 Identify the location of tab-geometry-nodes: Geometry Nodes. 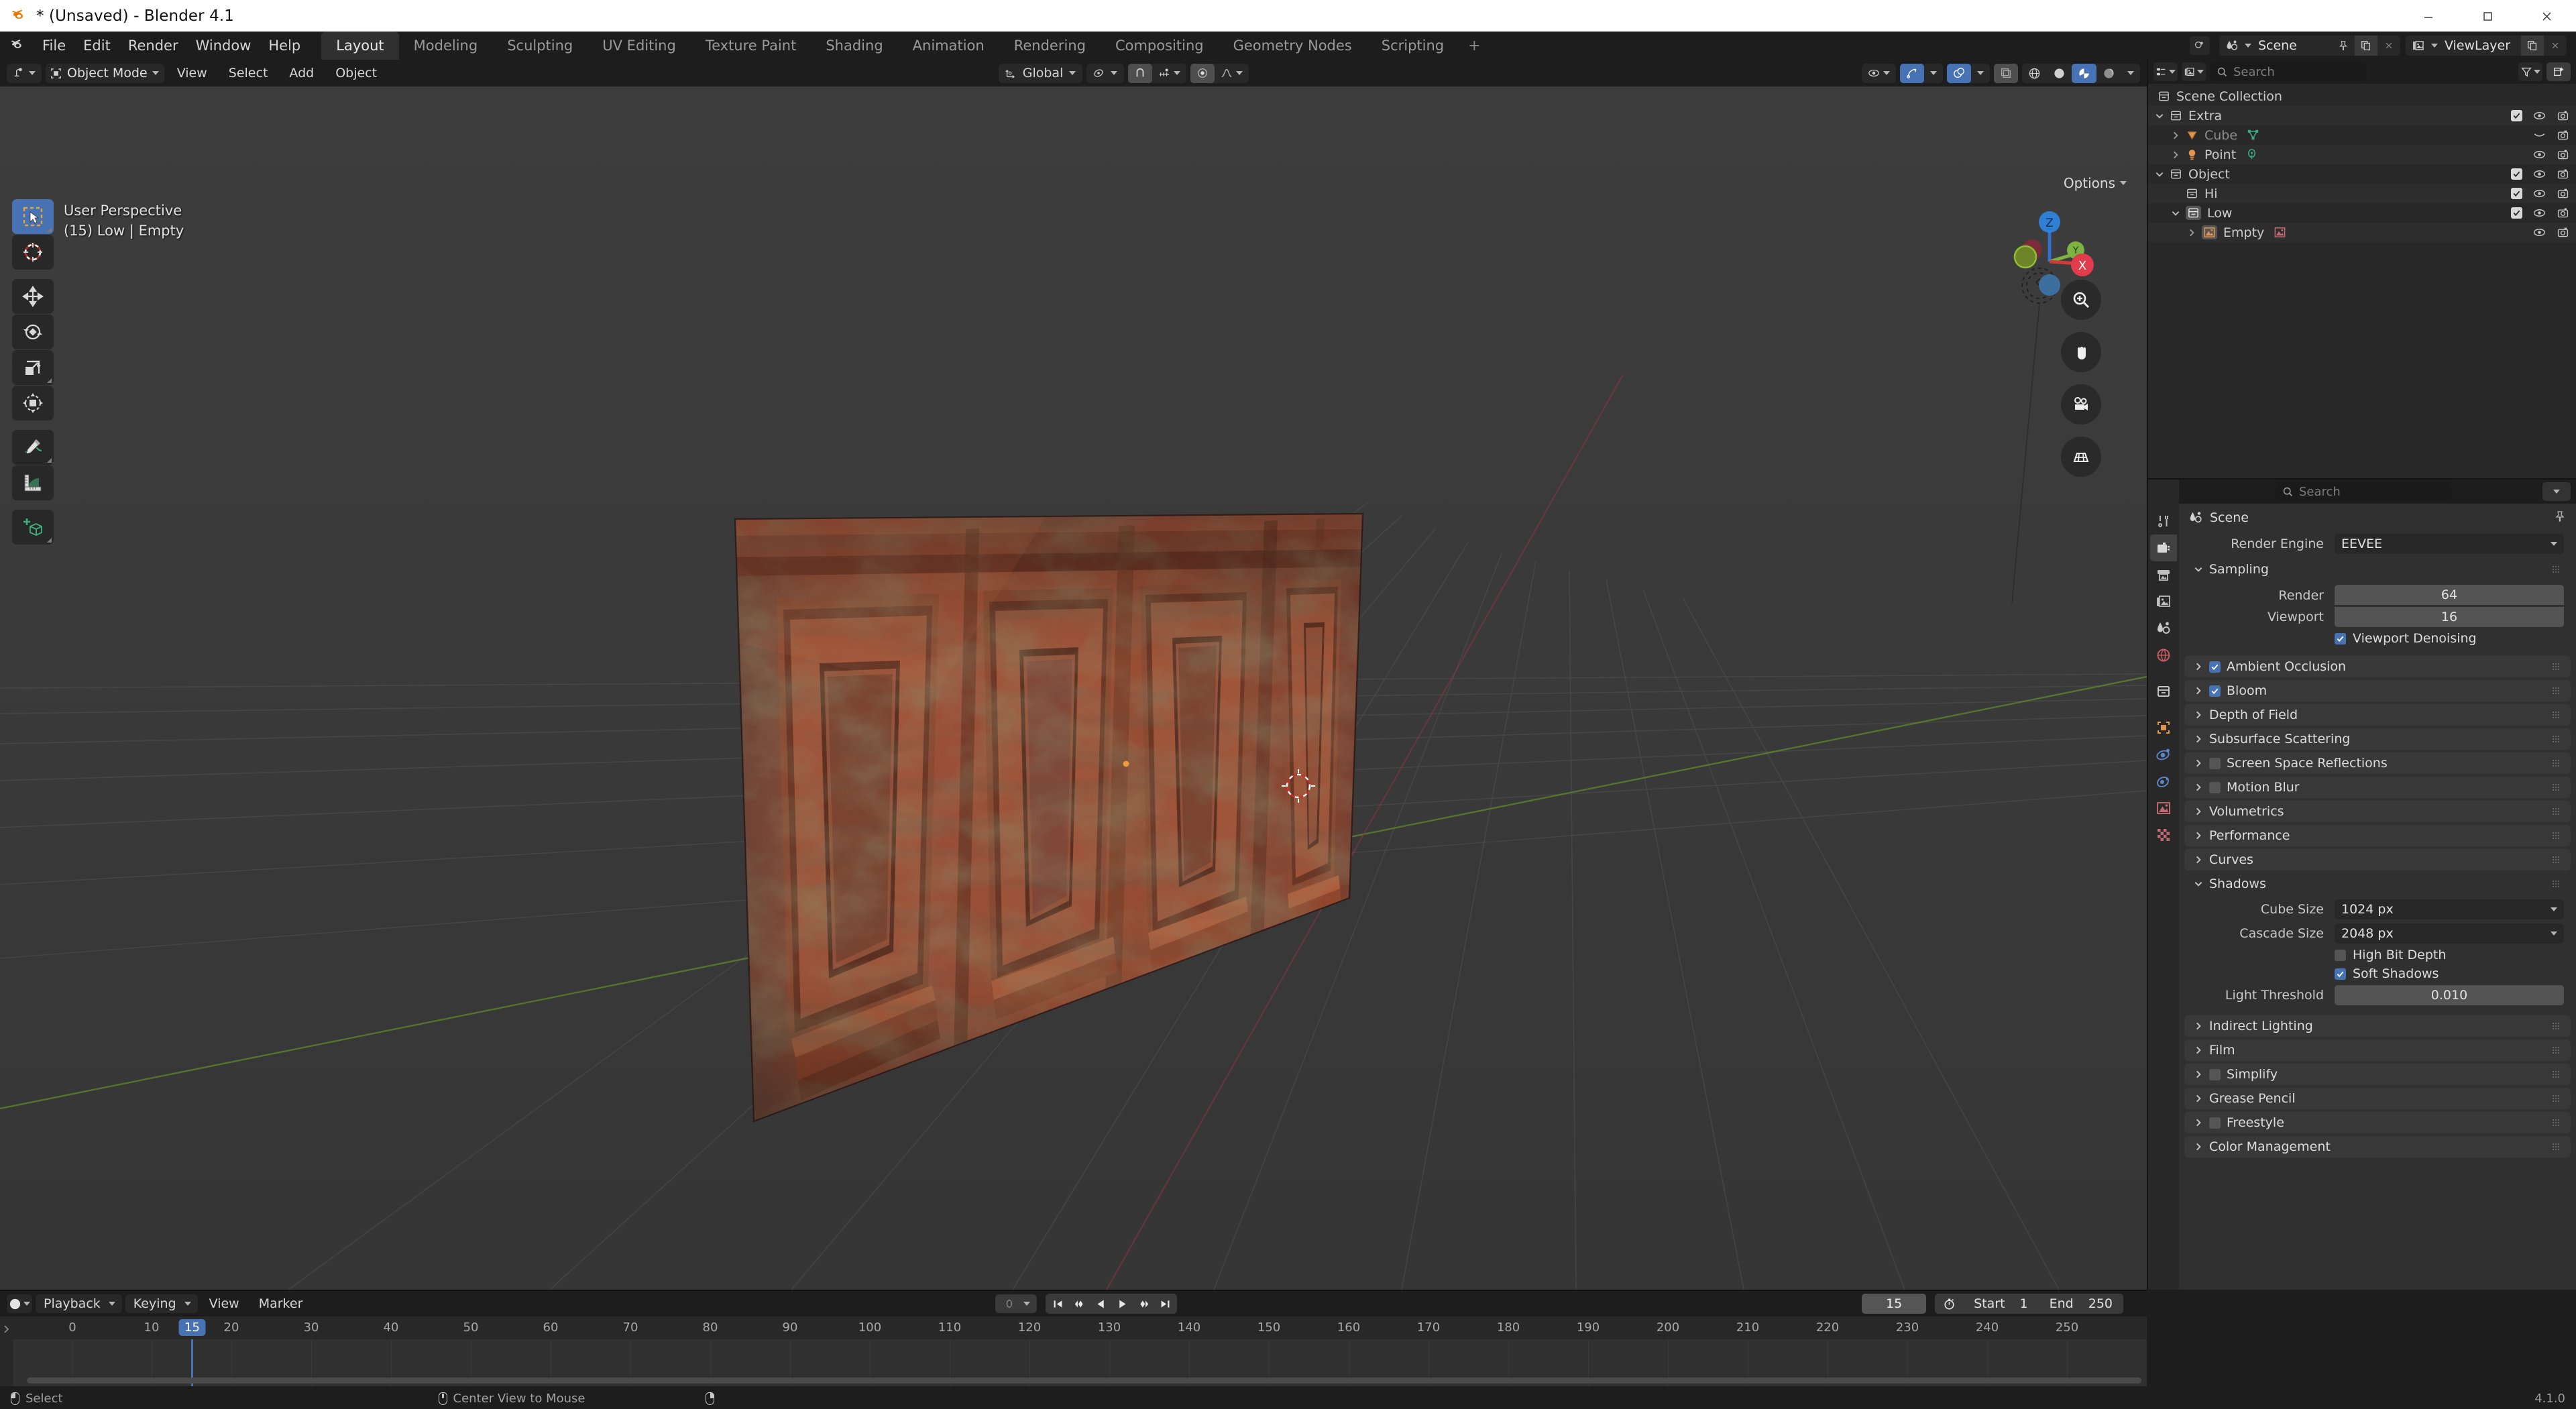
(1293, 46).